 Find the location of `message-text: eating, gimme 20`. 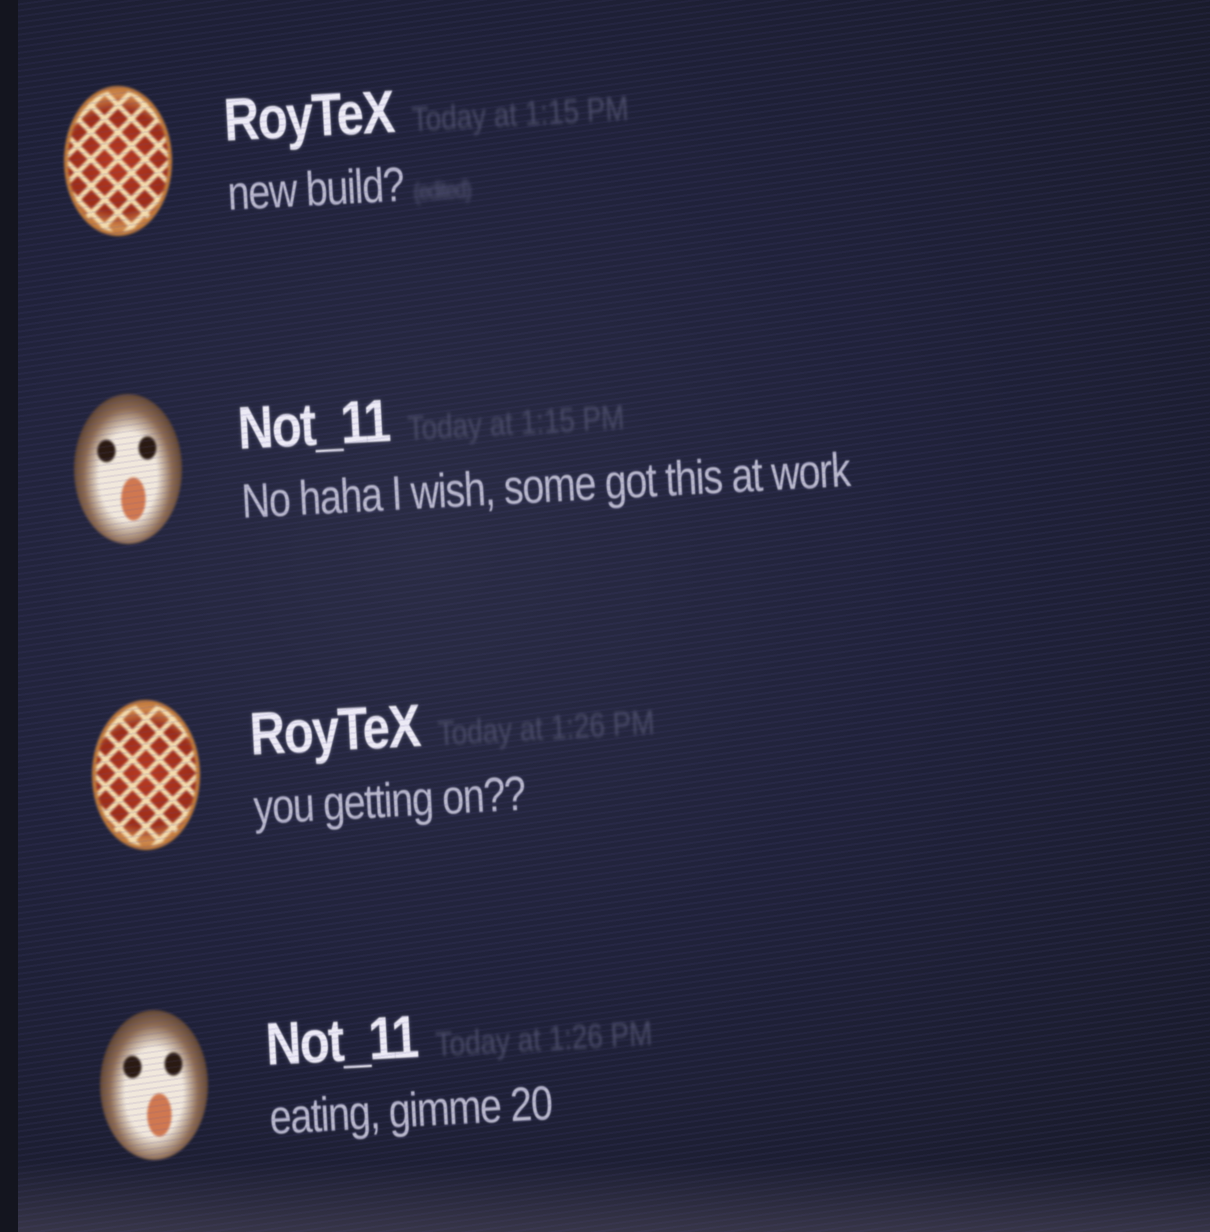

message-text: eating, gimme 20 is located at coordinates (462, 1108).